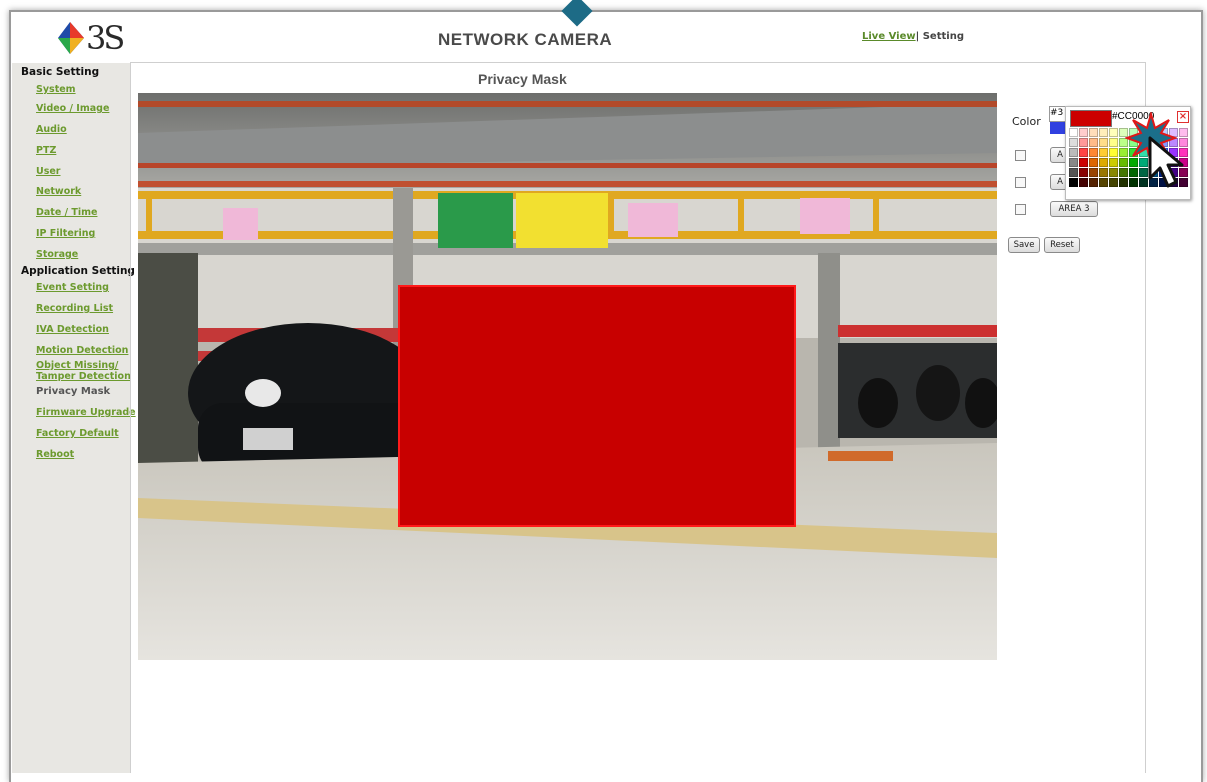 The image size is (1207, 782). Describe the element at coordinates (1074, 209) in the screenshot. I see `area3-button: AREA 3` at that location.